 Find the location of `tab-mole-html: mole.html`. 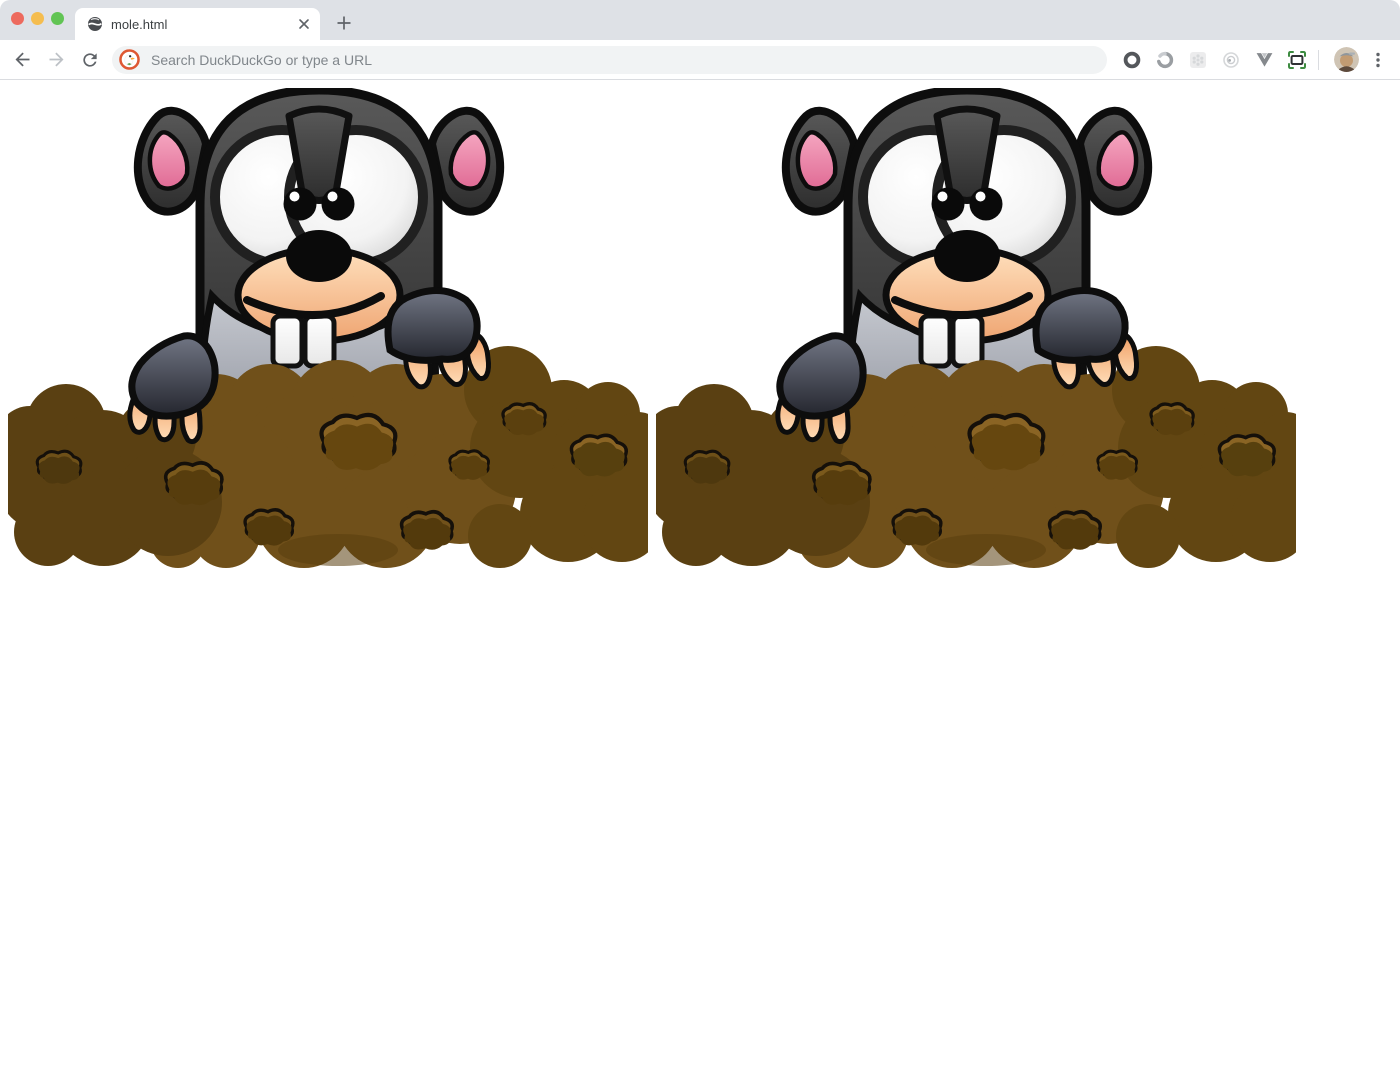

tab-mole-html: mole.html is located at coordinates (197, 24).